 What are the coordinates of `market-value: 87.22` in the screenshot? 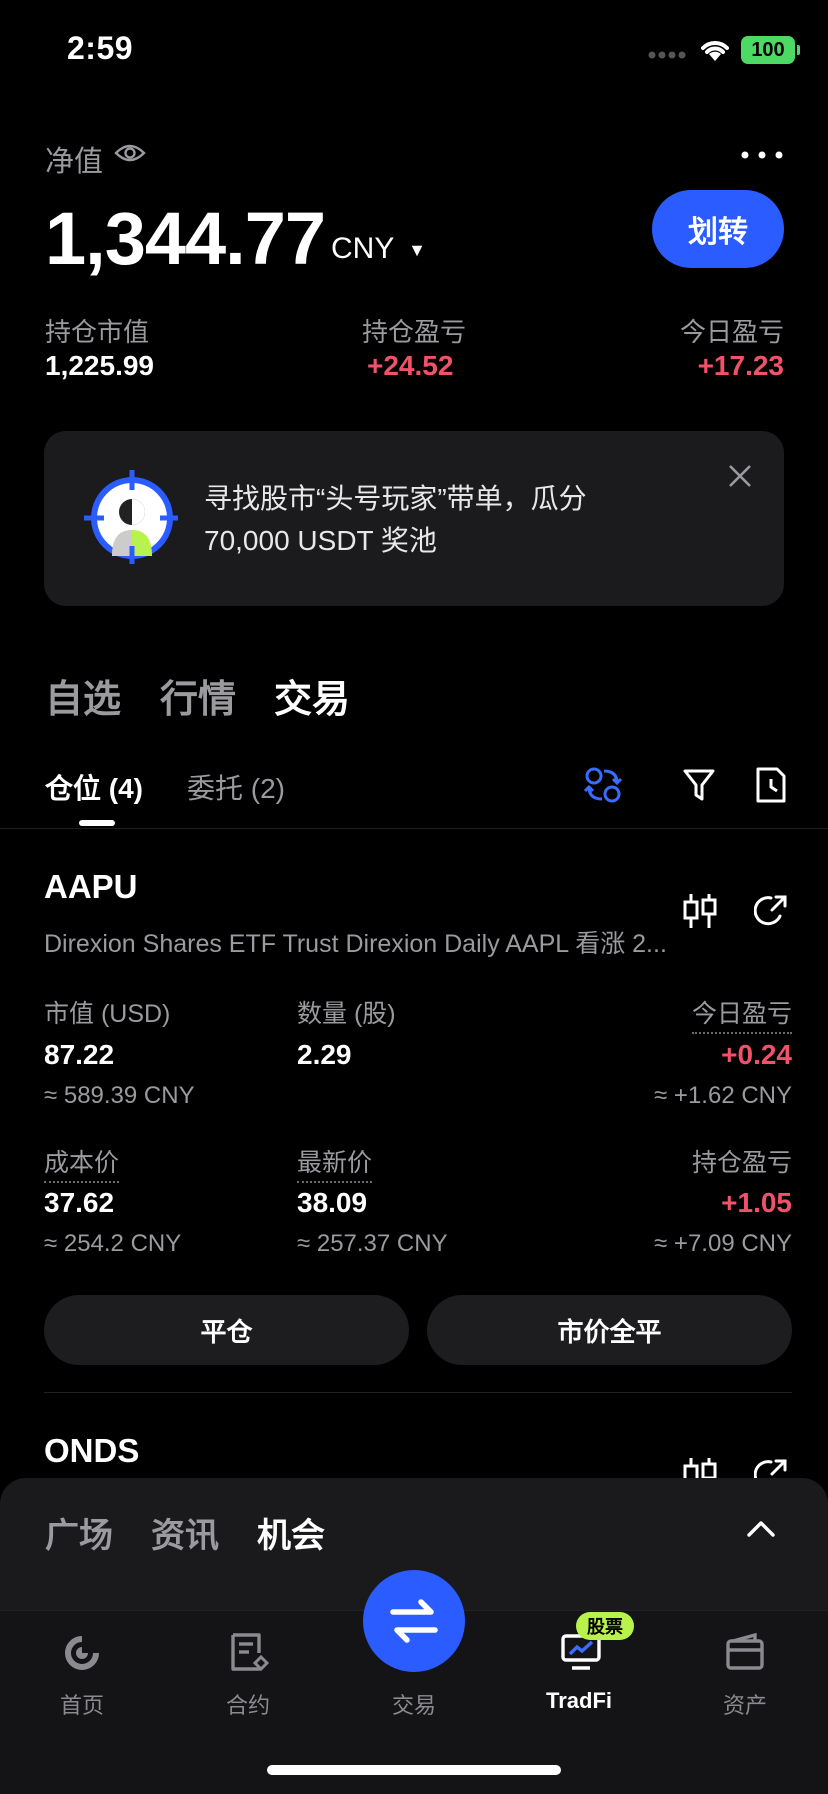 It's located at (79, 1054).